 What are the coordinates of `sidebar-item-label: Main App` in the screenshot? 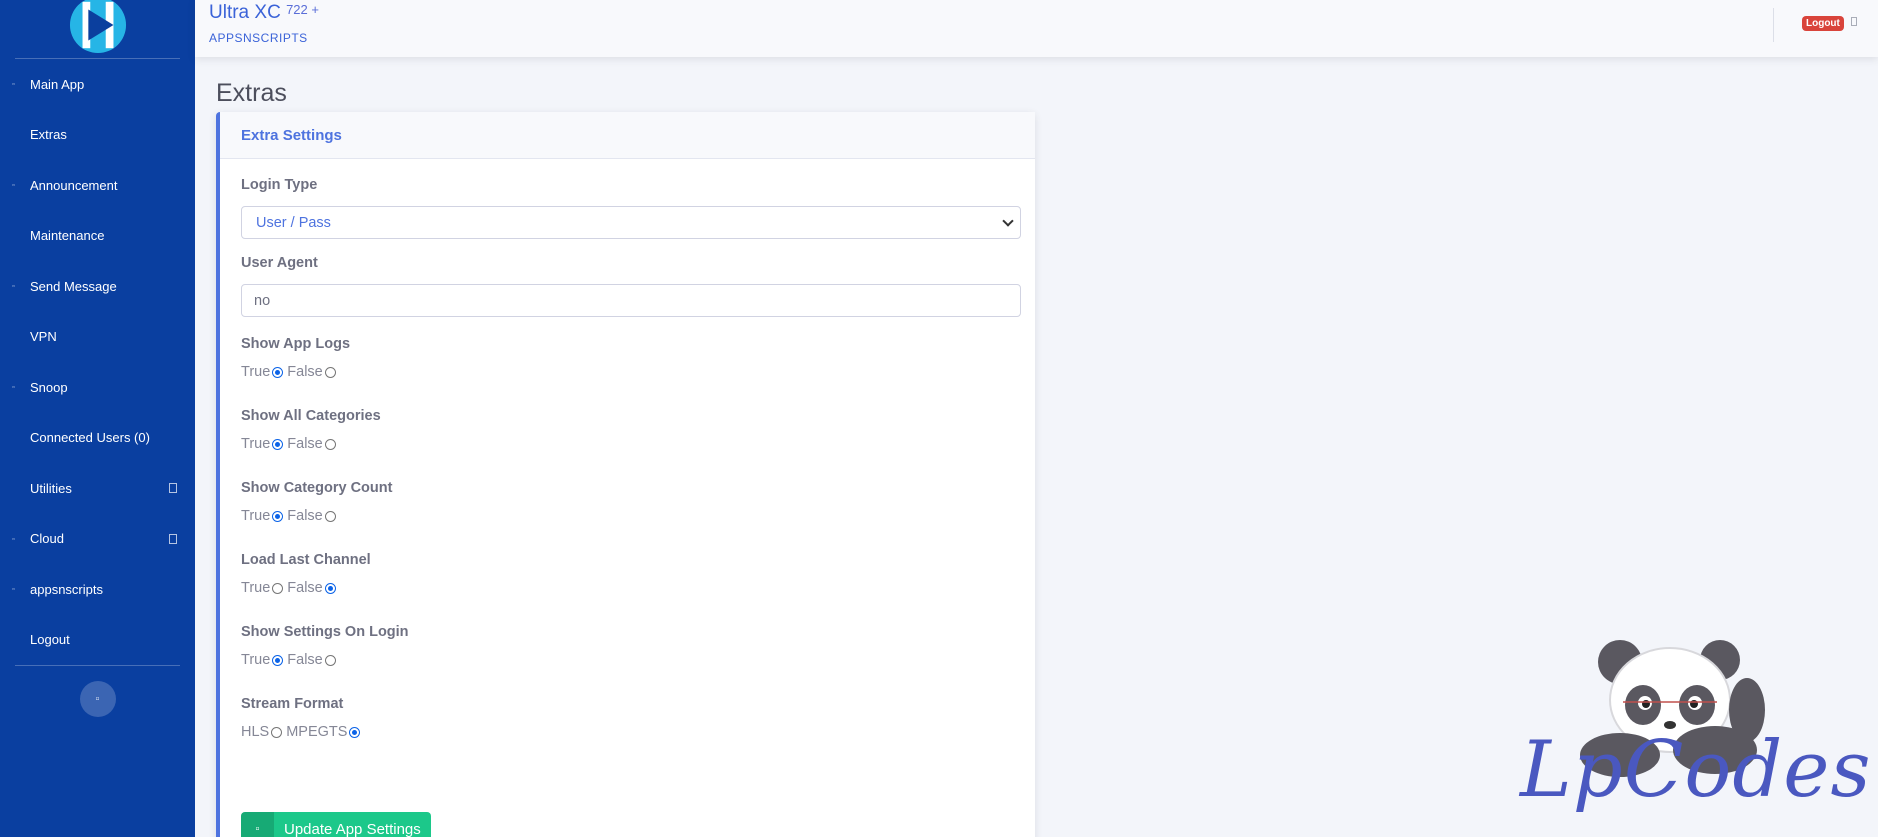 It's located at (57, 84).